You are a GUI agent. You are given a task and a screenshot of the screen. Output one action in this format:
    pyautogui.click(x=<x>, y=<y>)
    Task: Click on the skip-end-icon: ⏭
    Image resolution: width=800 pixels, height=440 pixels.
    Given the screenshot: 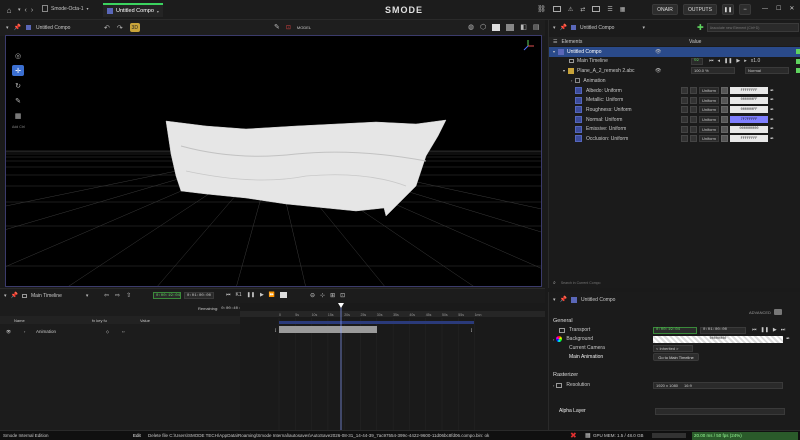 What is the action you would take?
    pyautogui.click(x=783, y=330)
    